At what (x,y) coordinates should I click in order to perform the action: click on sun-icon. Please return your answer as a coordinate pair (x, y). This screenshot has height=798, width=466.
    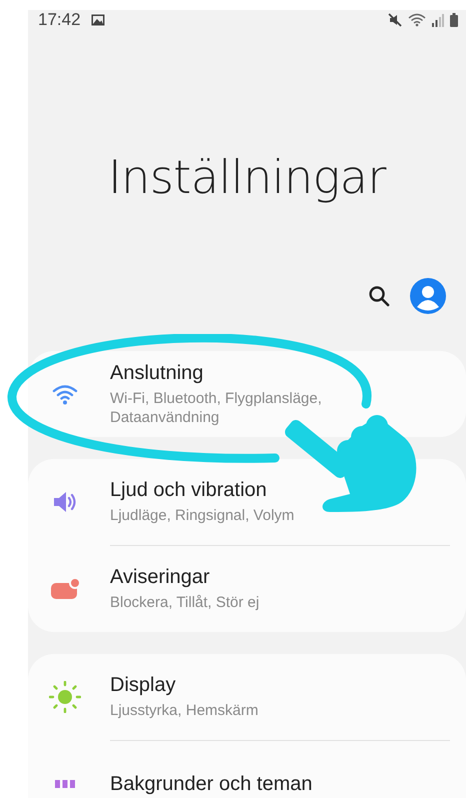
    Looking at the image, I should click on (65, 697).